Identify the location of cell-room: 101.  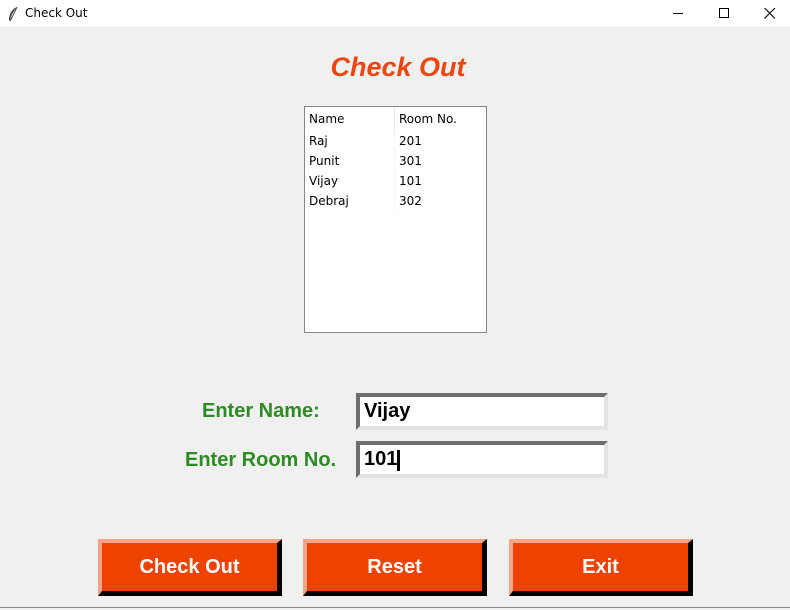
(410, 181).